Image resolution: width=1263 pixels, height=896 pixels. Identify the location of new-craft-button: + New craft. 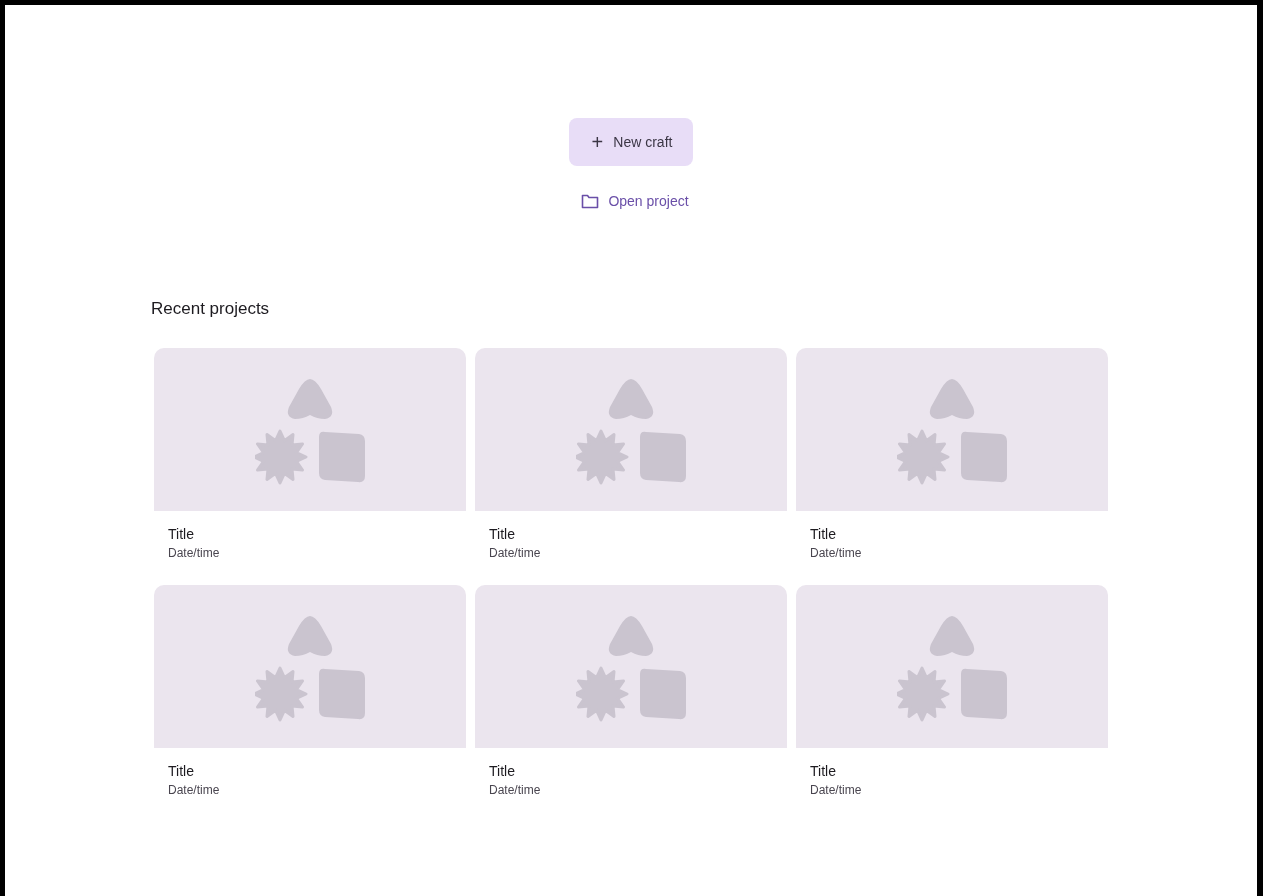
(631, 142).